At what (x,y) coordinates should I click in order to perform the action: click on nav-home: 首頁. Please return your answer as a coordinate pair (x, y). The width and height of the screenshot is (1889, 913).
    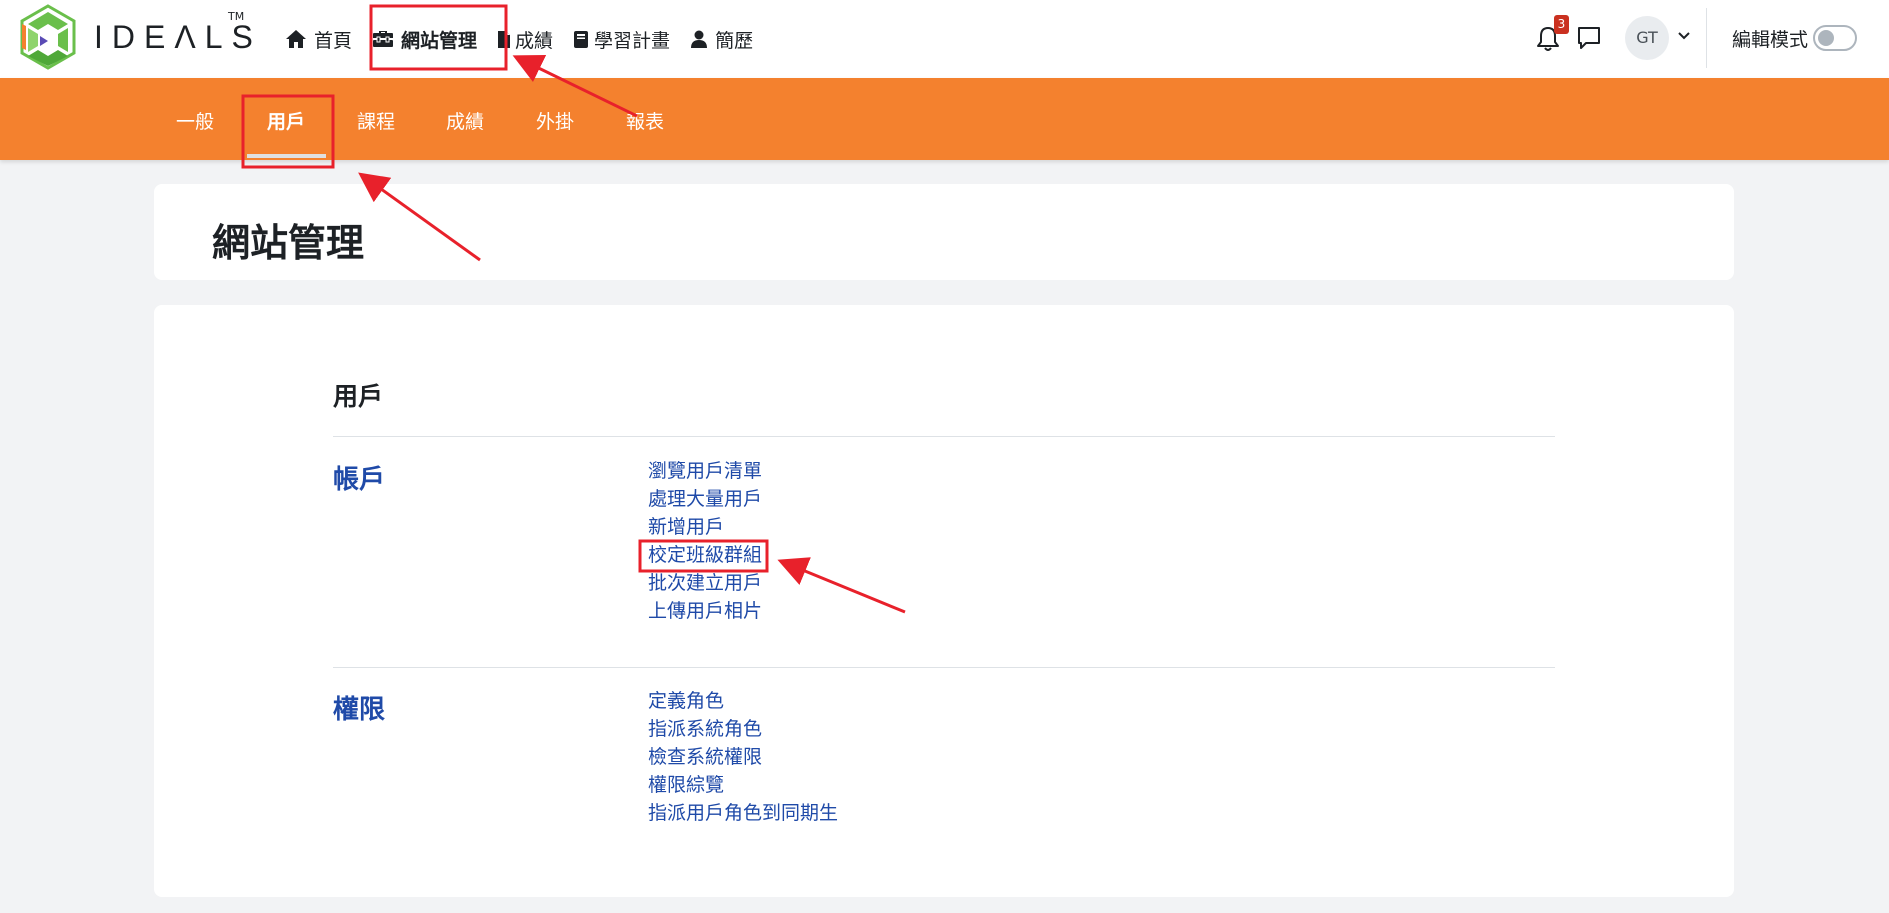
    Looking at the image, I should click on (323, 39).